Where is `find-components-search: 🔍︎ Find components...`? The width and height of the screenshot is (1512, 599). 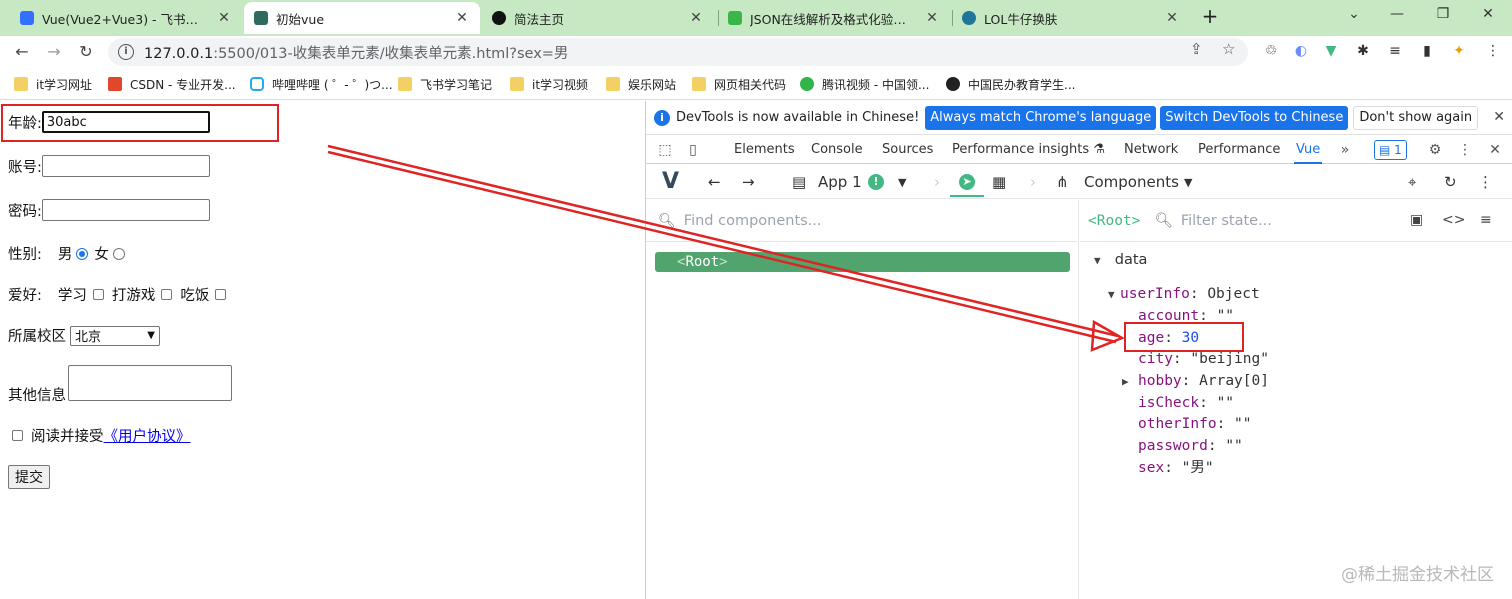
find-components-search: 🔍︎ Find components... is located at coordinates (862, 221).